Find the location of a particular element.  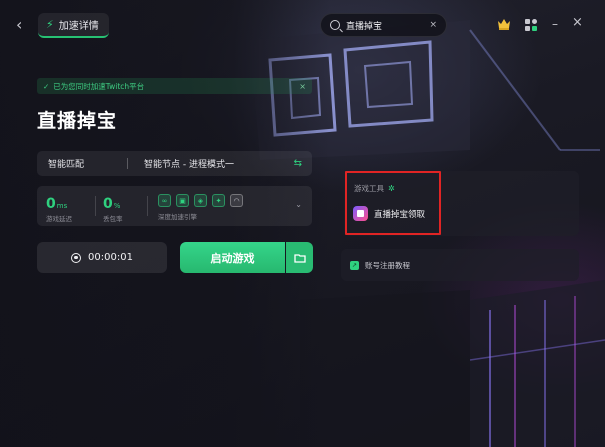

link-icon: ∞ is located at coordinates (164, 200).